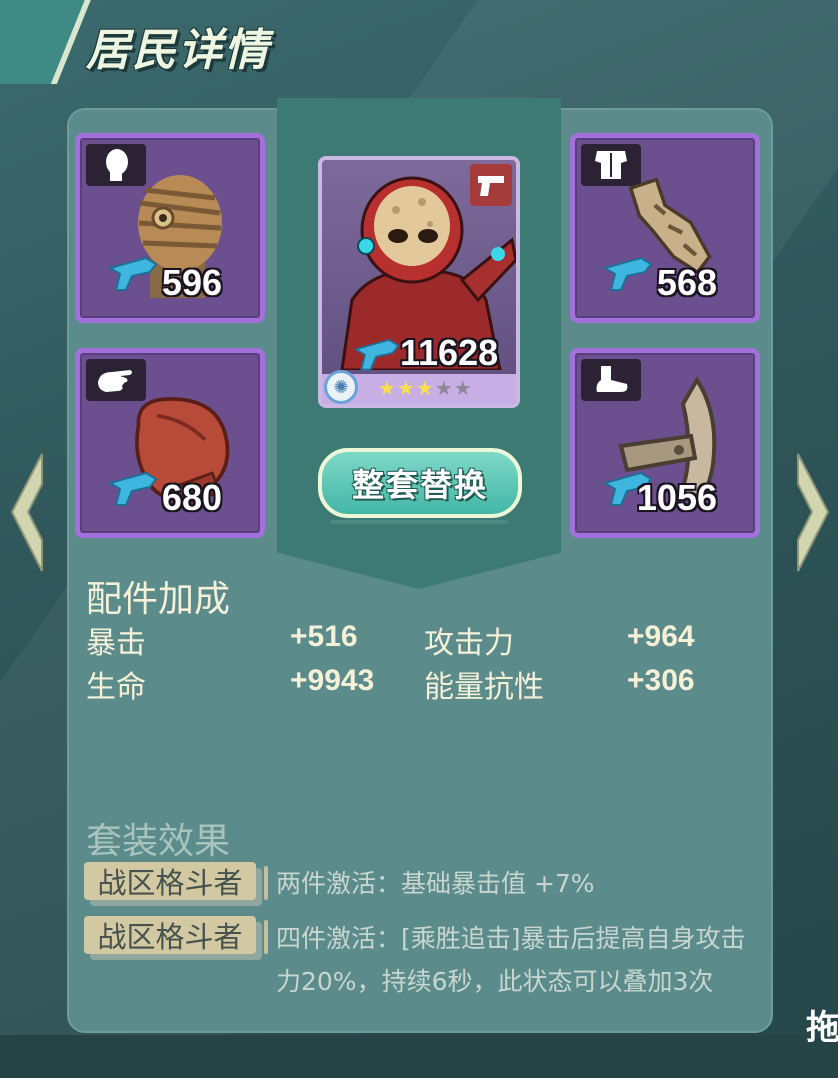 This screenshot has height=1078, width=838. What do you see at coordinates (822, 1028) in the screenshot?
I see `drag-hint: 拖` at bounding box center [822, 1028].